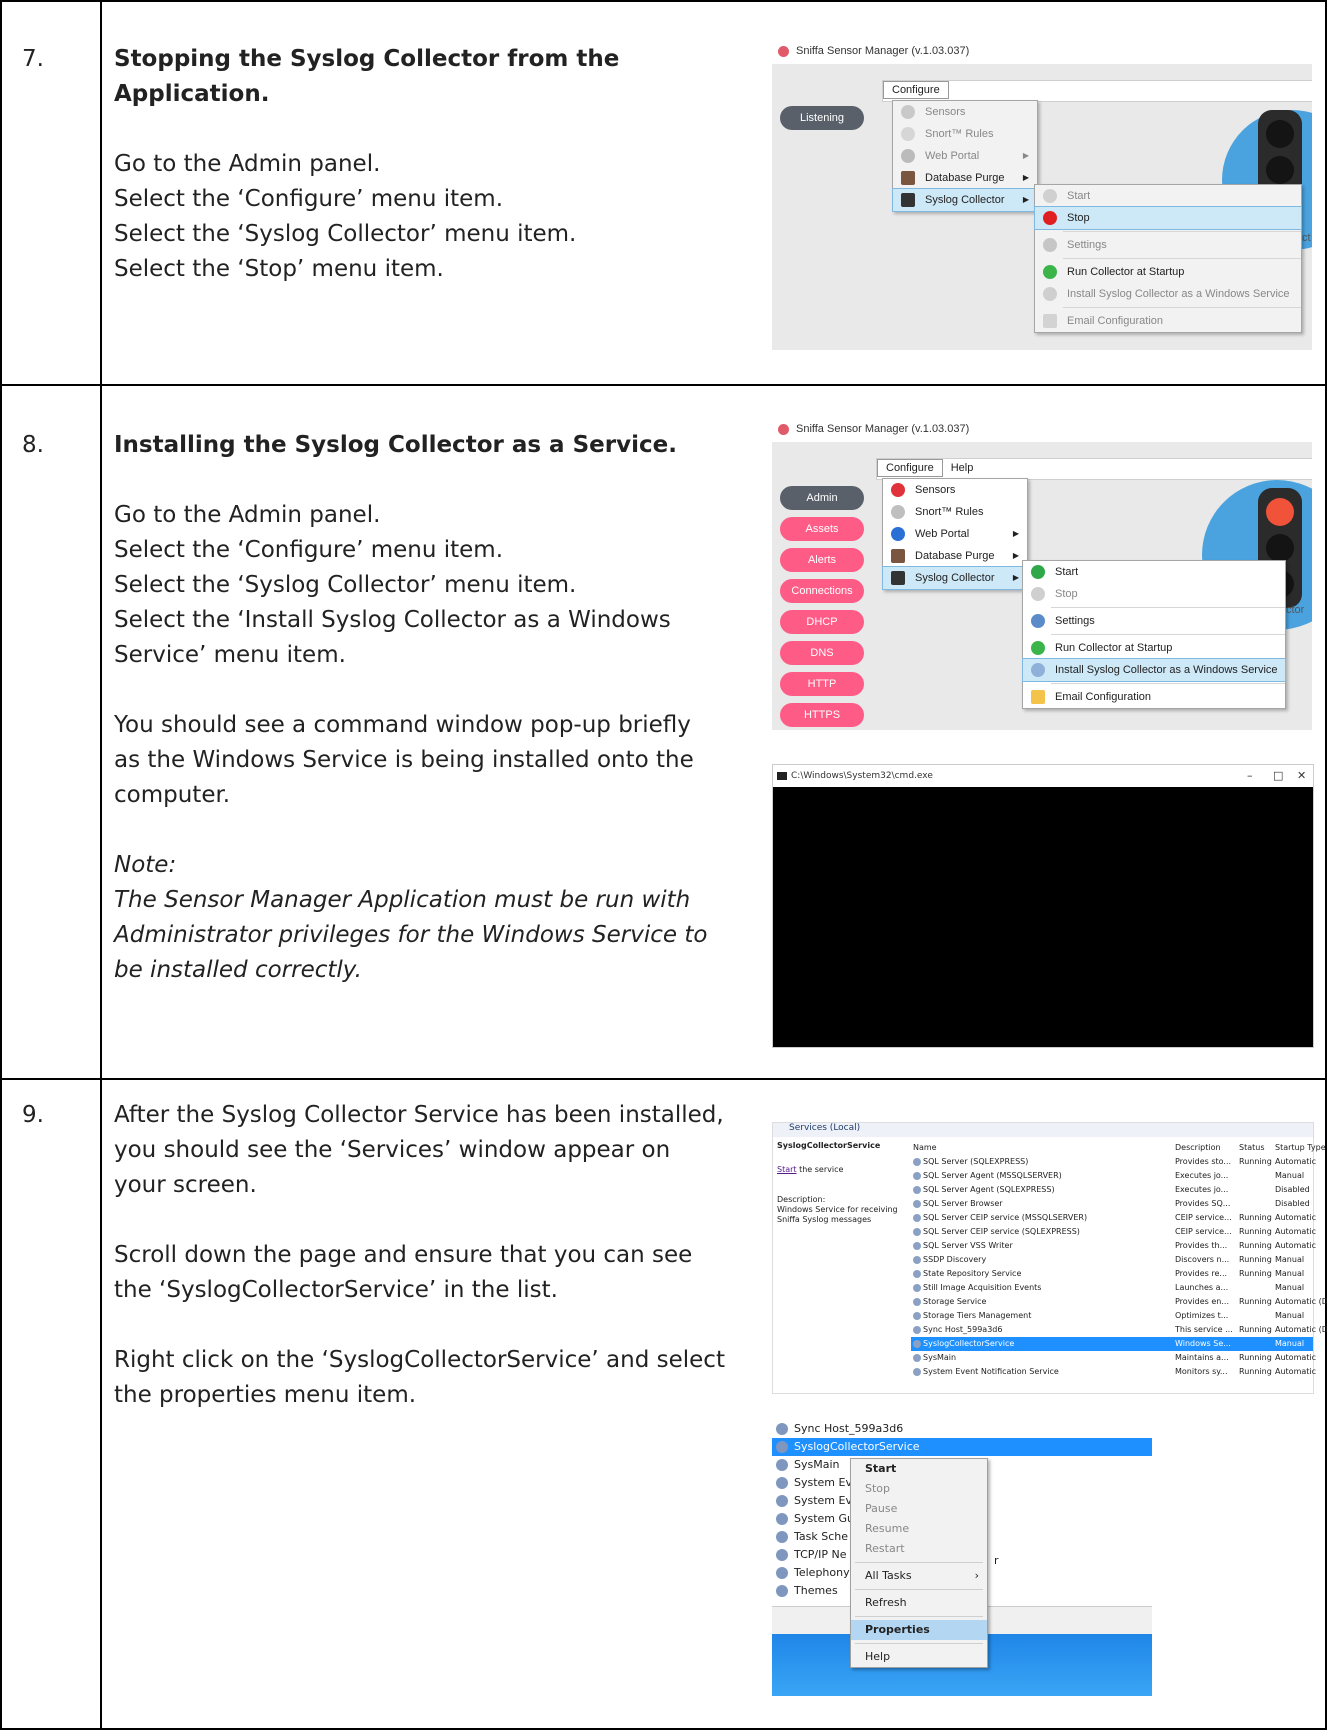  Describe the element at coordinates (1252, 1148) in the screenshot. I see `col-status: Status` at that location.